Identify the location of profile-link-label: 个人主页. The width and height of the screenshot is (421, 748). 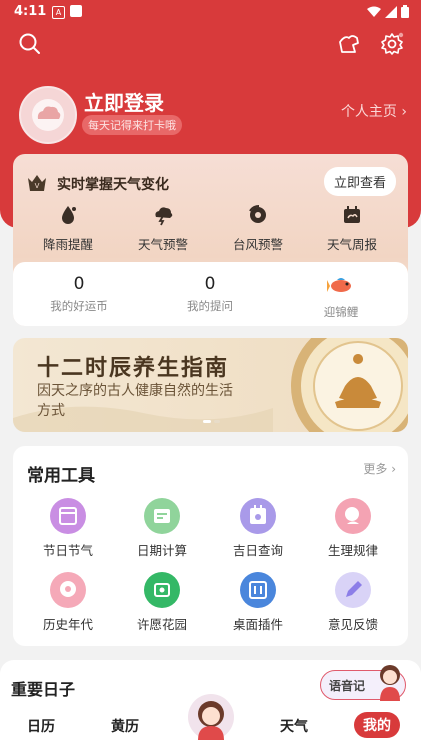
(368, 112).